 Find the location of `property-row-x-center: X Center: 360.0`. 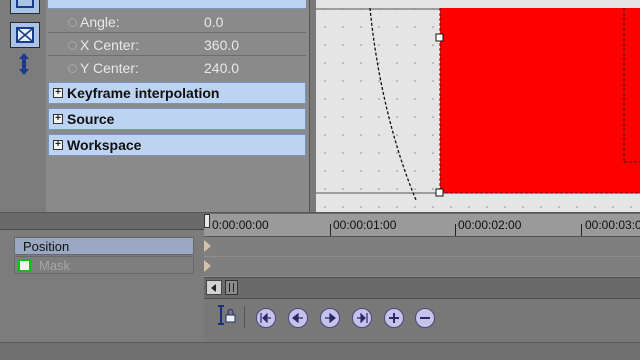

property-row-x-center: X Center: 360.0 is located at coordinates (177, 45).